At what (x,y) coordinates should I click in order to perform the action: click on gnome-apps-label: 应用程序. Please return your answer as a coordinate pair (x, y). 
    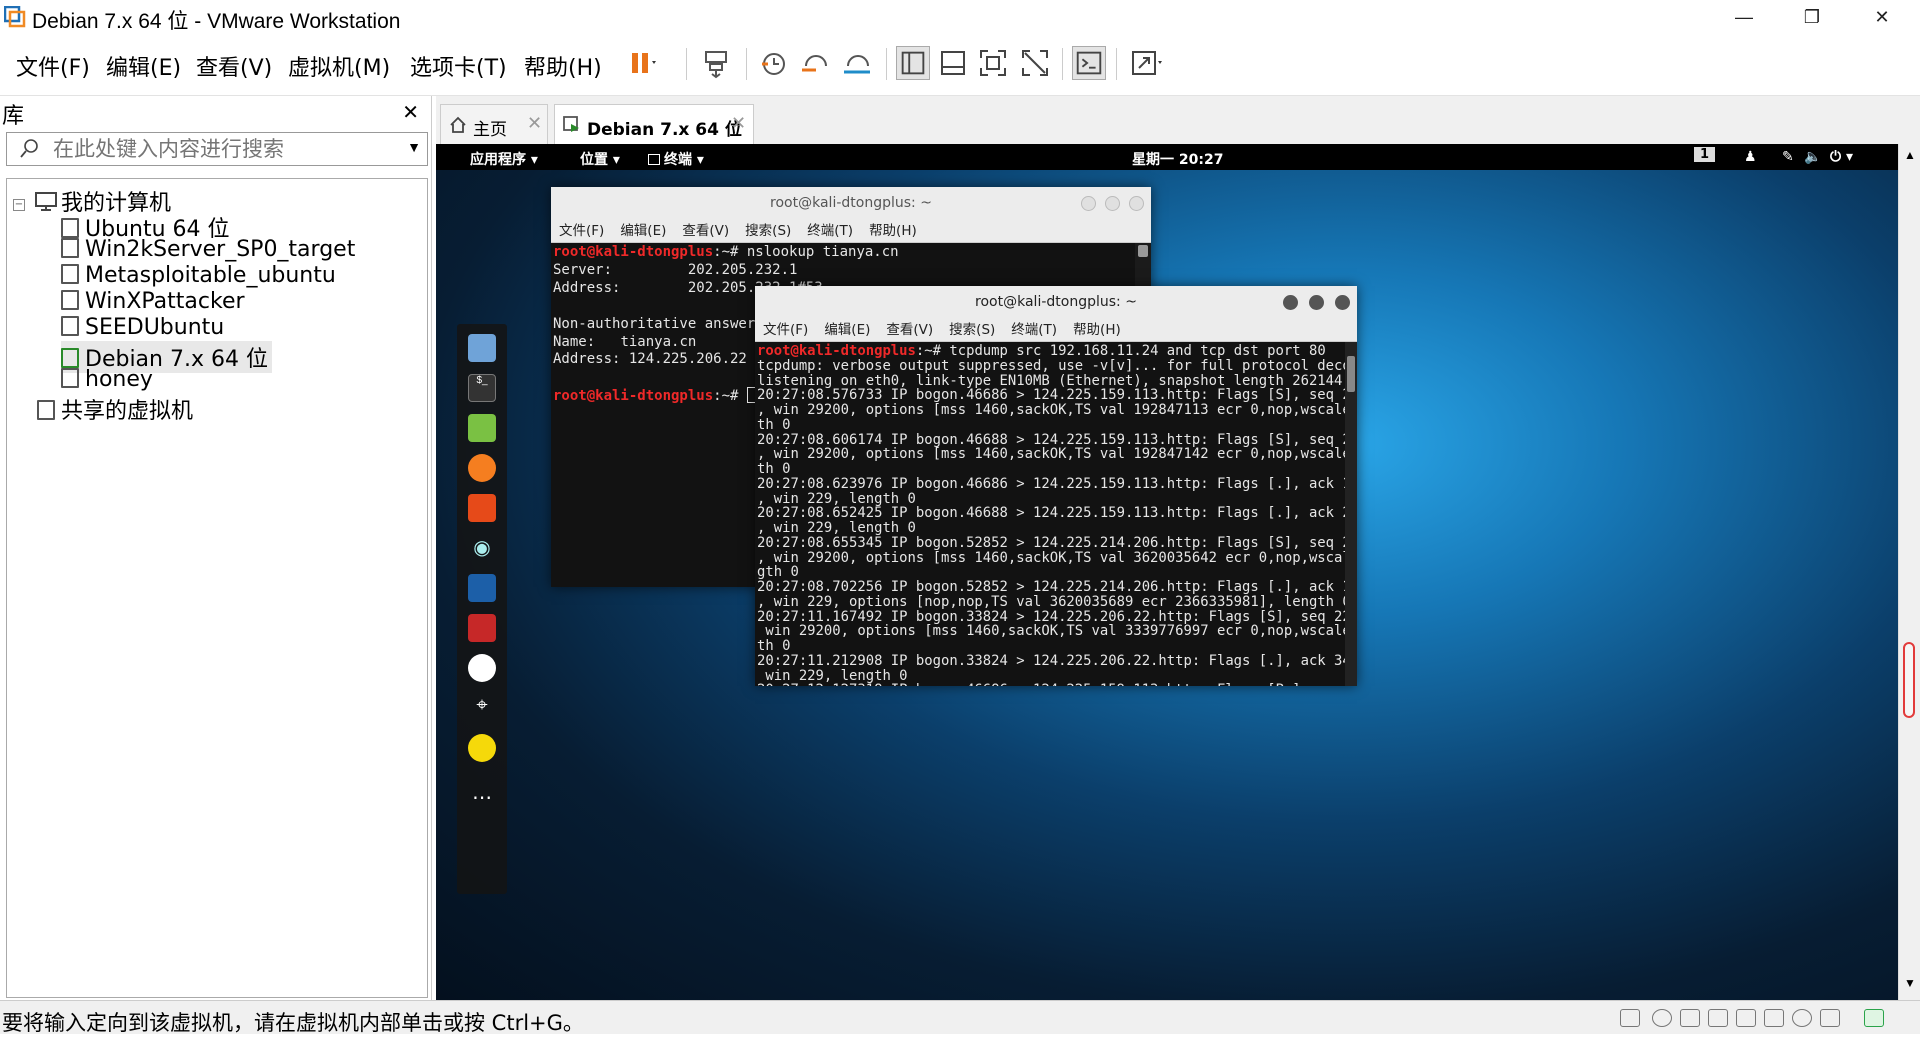
    Looking at the image, I should click on (498, 160).